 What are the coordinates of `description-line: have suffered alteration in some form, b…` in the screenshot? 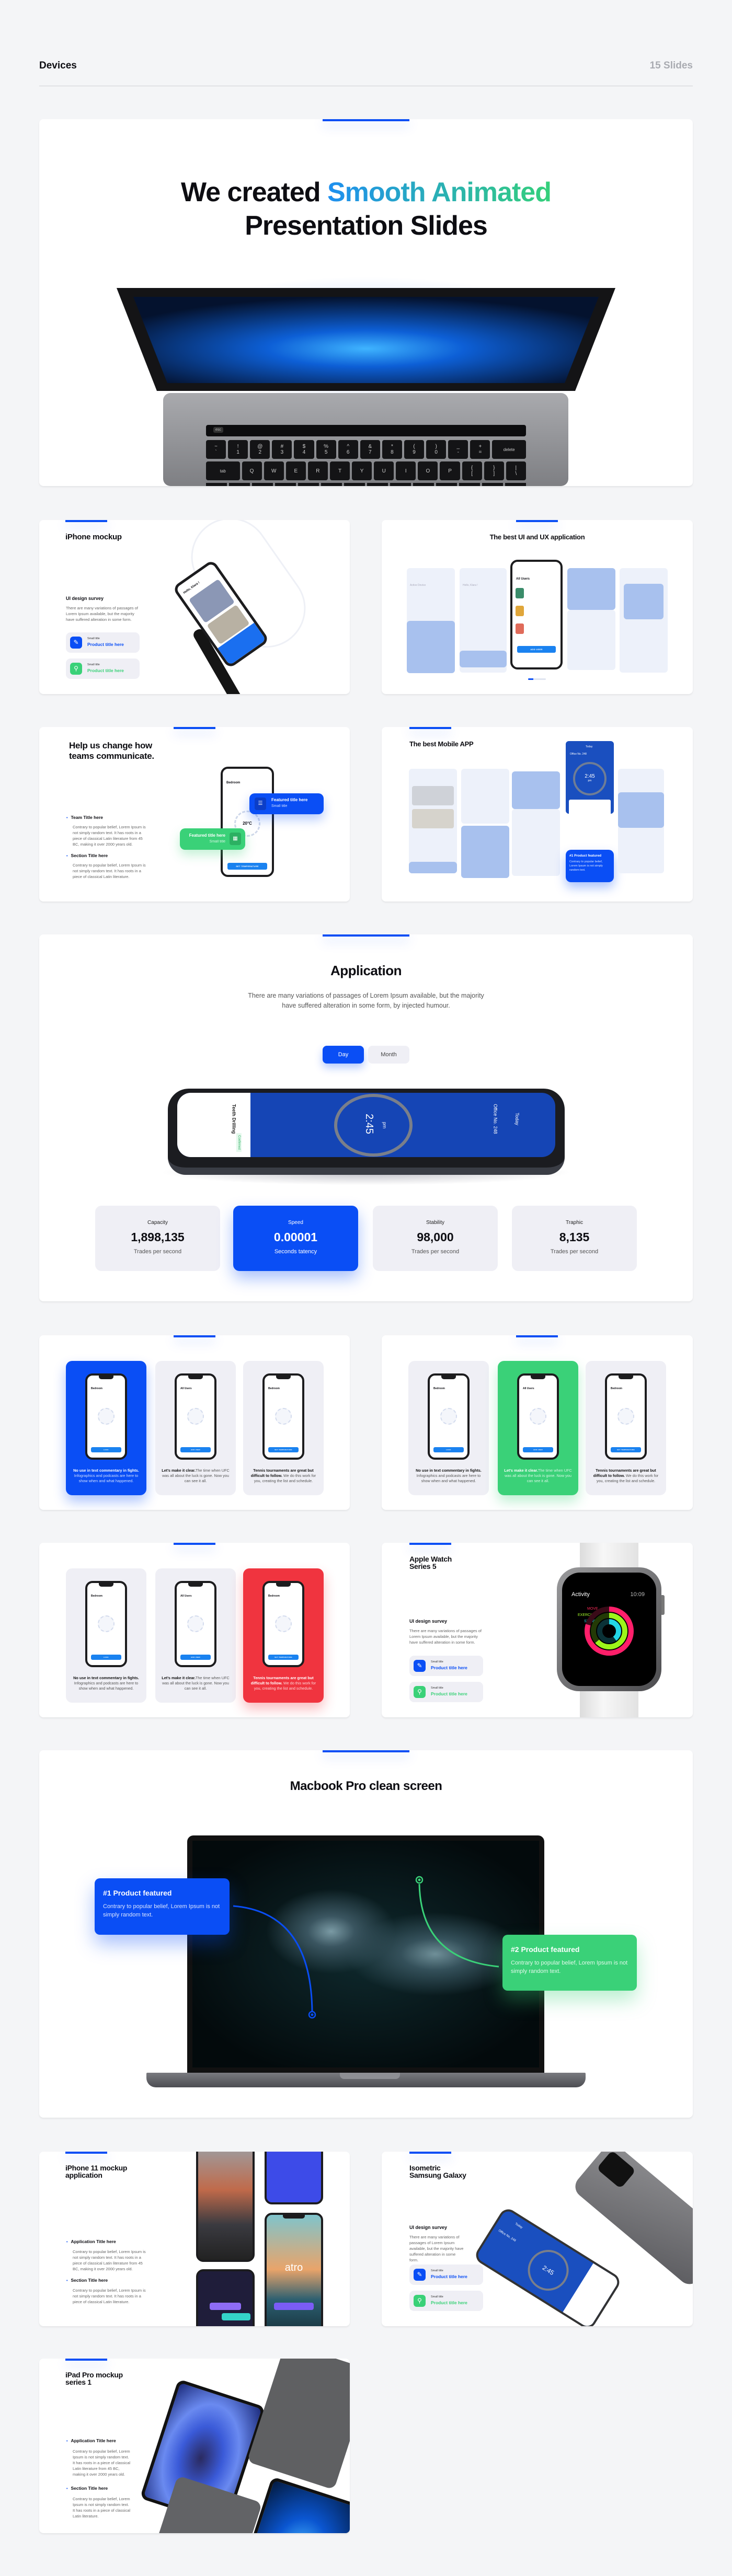 It's located at (366, 1005).